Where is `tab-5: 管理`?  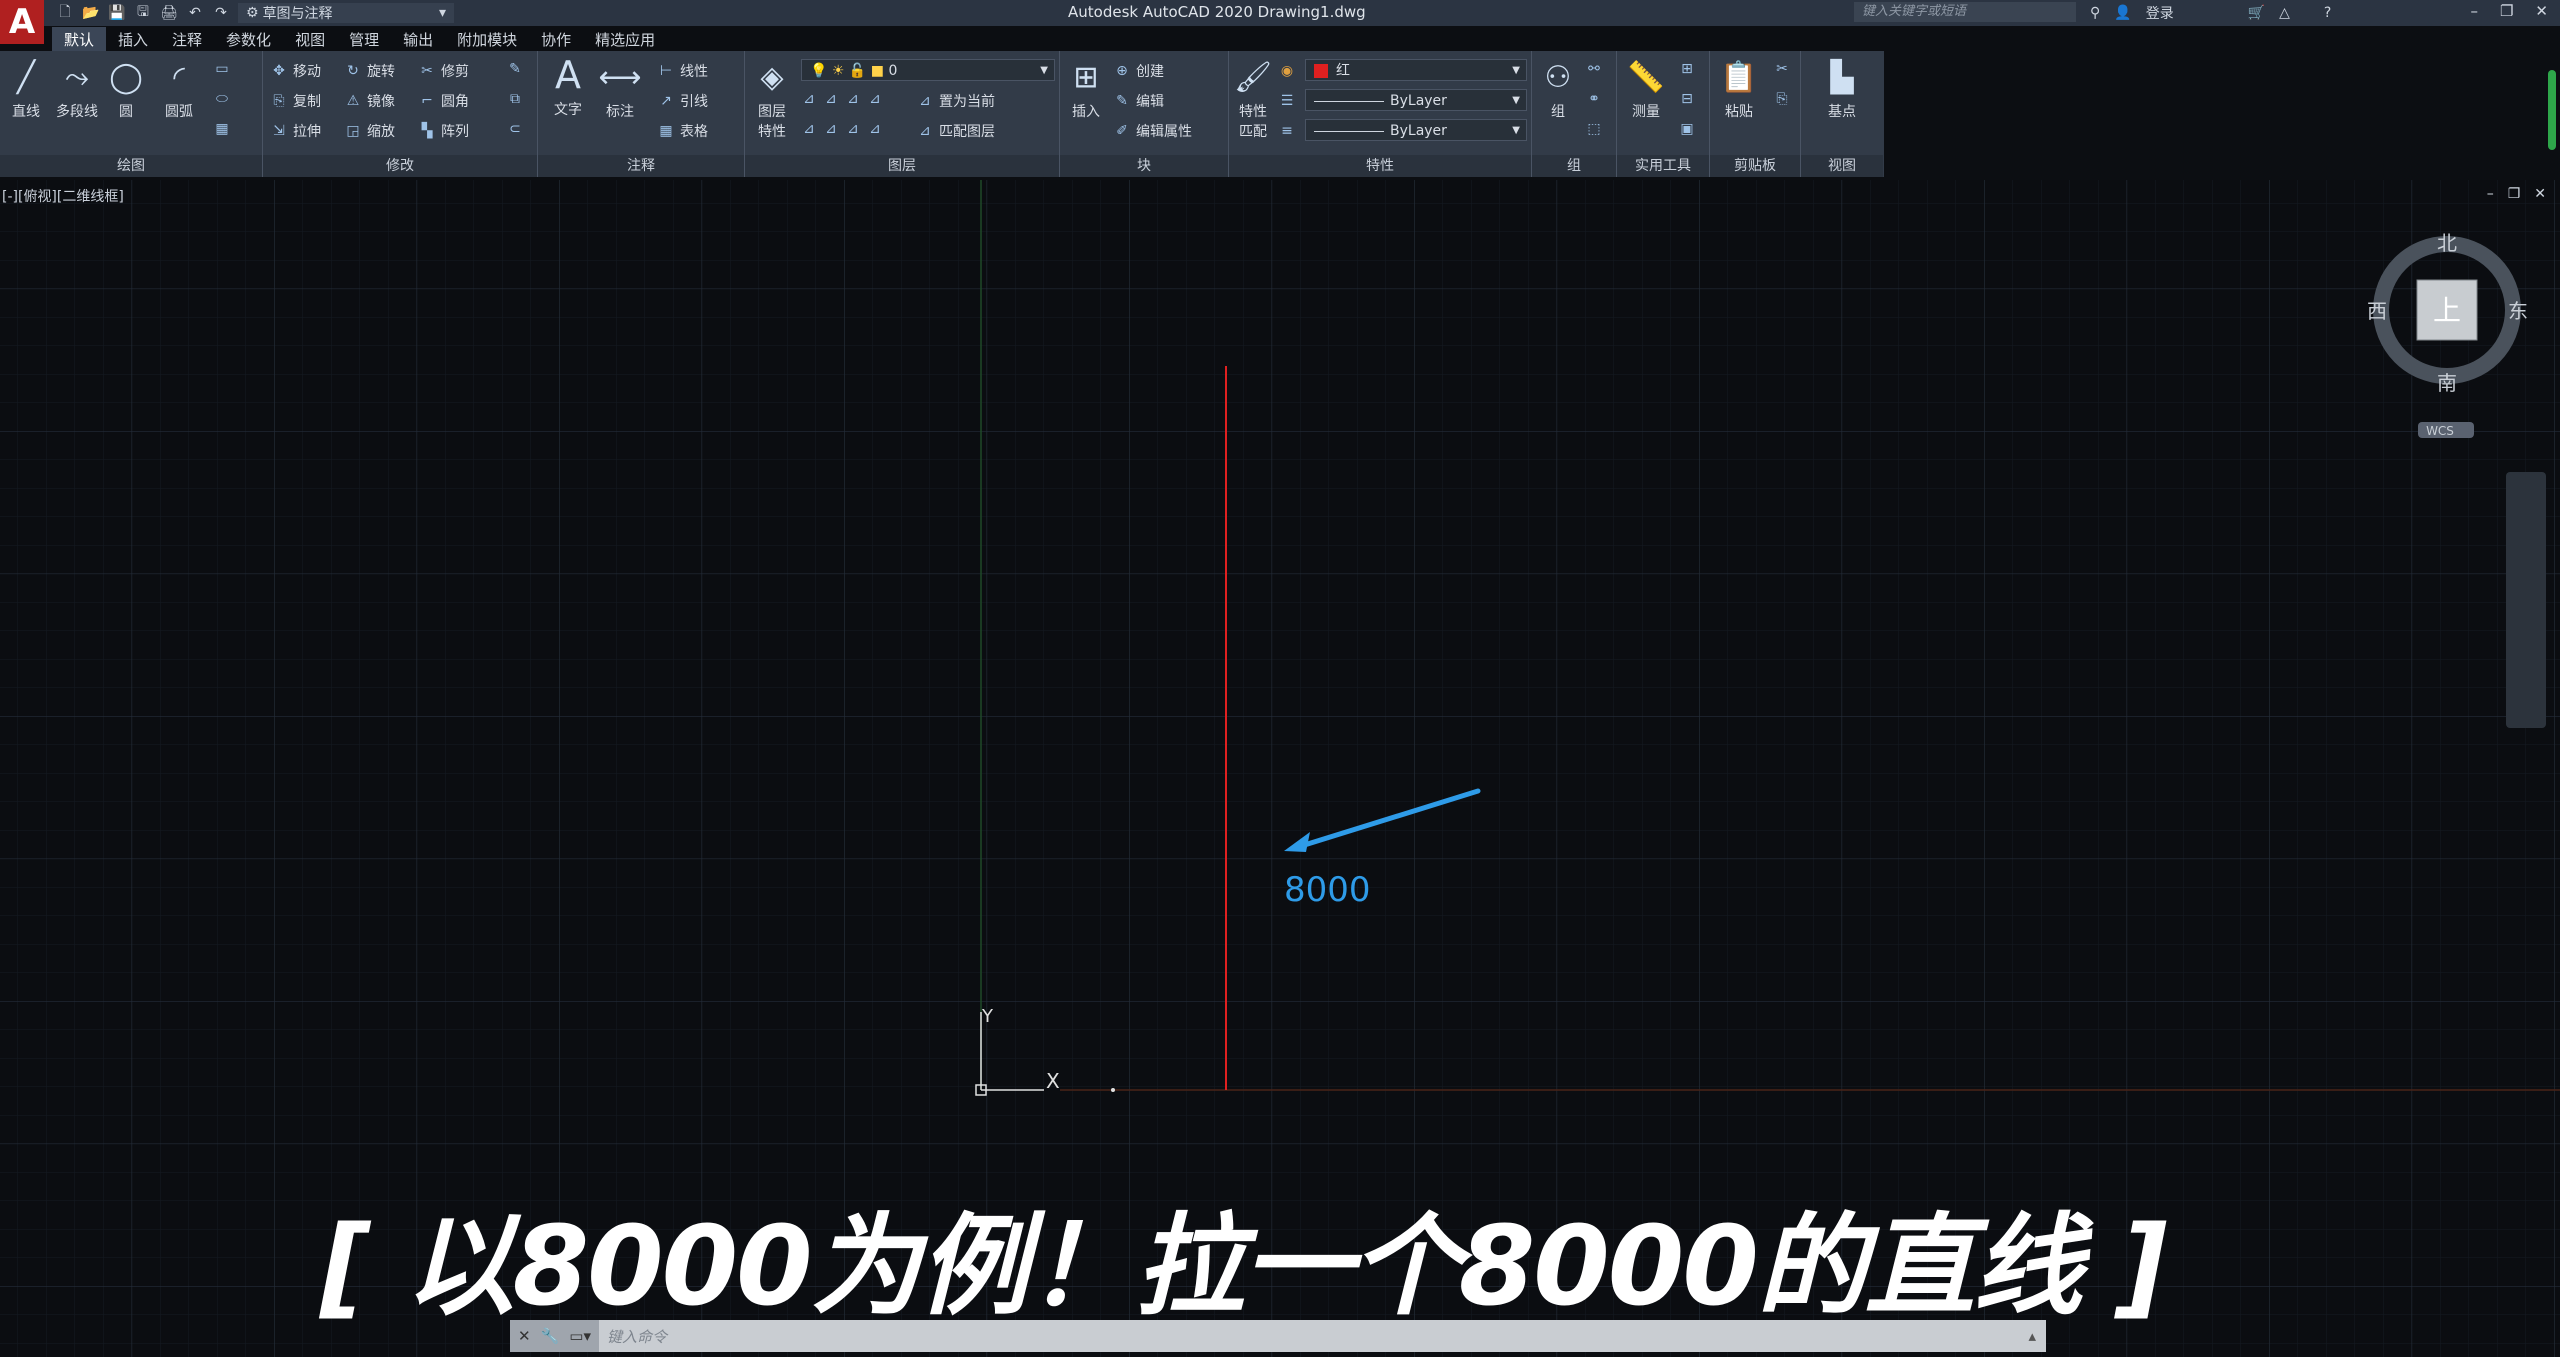
tab-5: 管理 is located at coordinates (364, 39).